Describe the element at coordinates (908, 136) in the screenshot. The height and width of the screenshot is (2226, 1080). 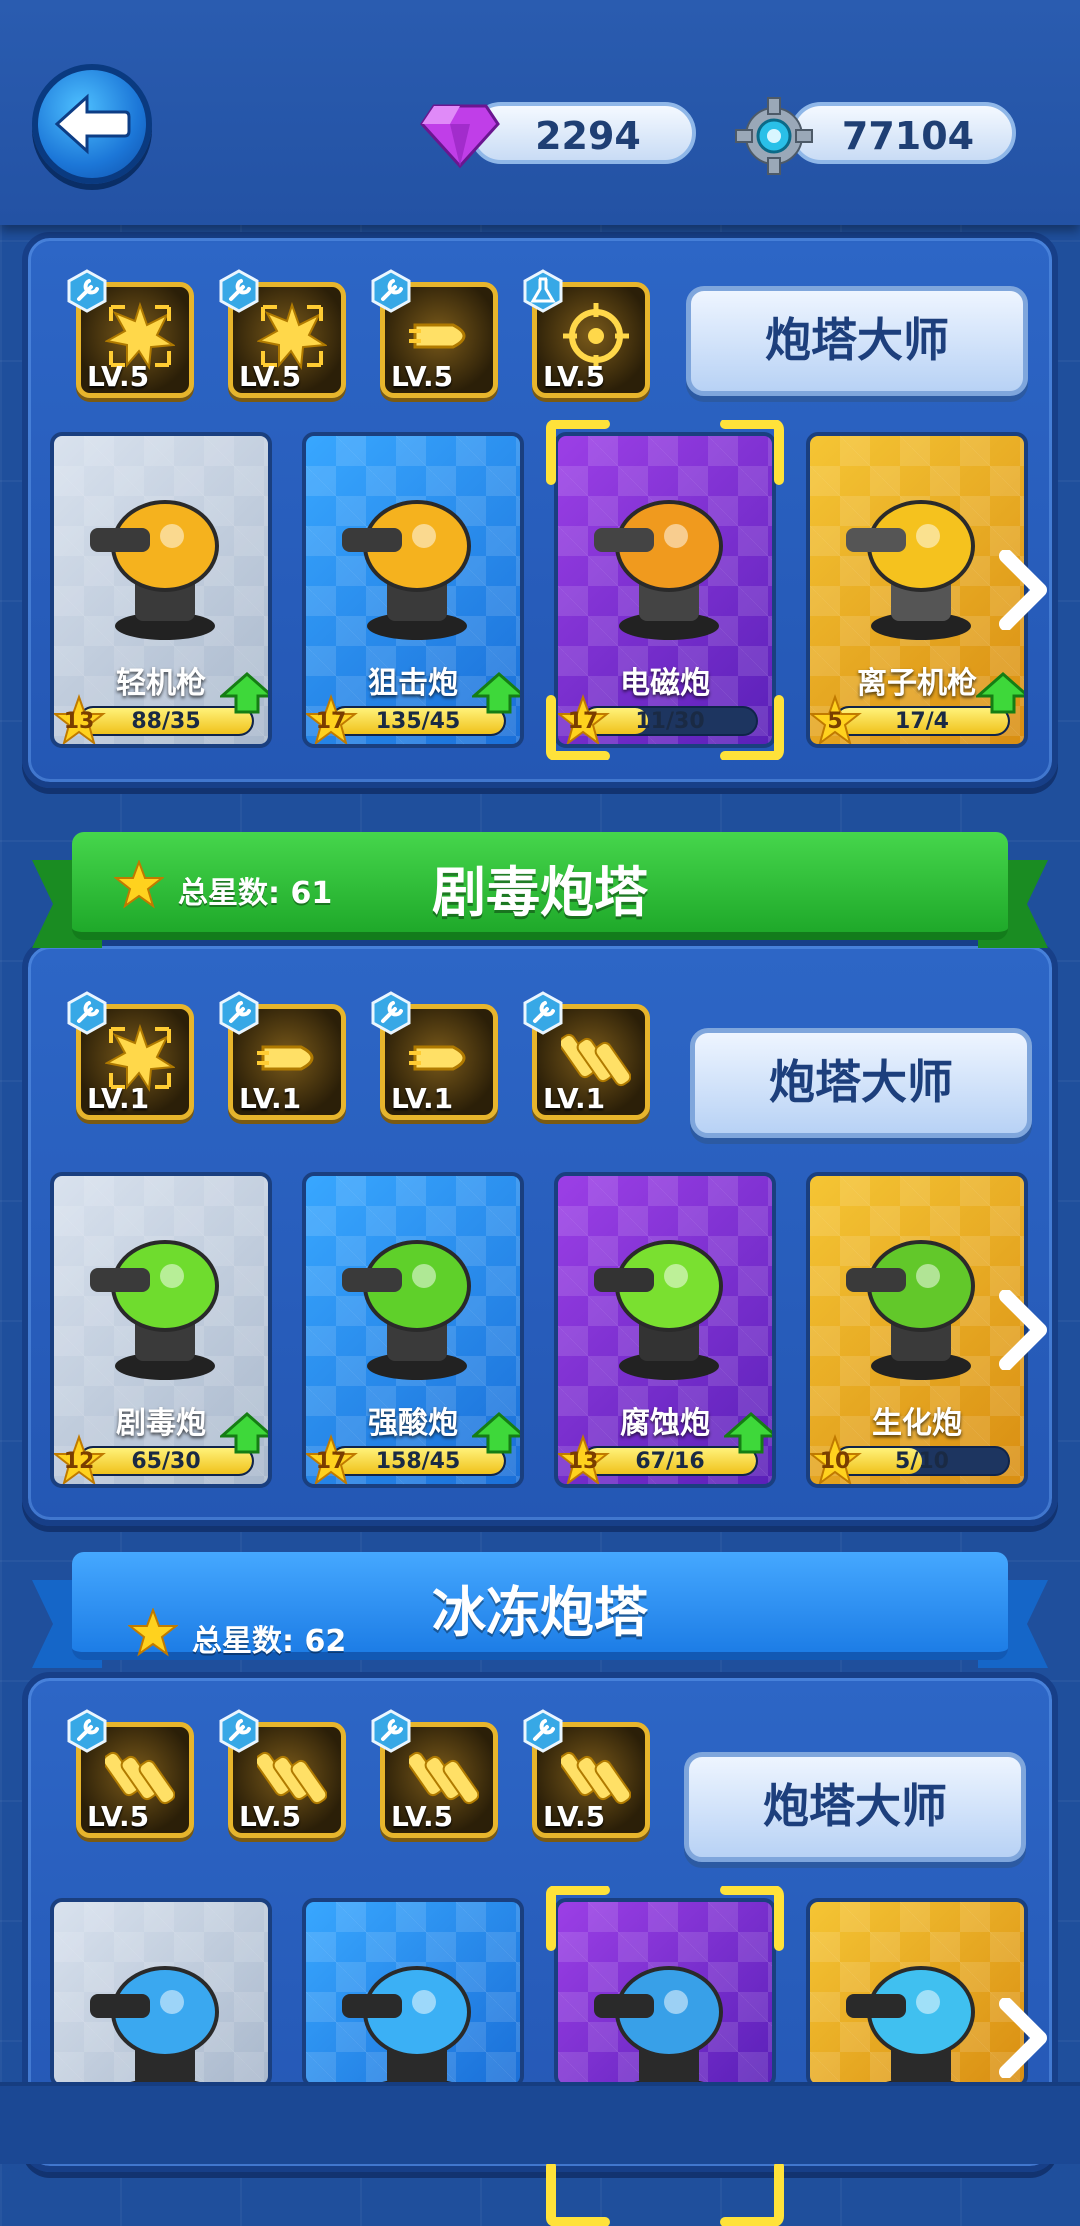
I see `gear-count: 77104` at that location.